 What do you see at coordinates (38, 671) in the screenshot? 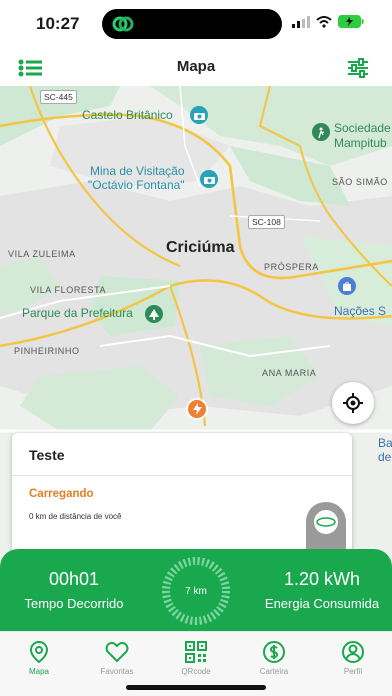
I see `tab-label: Mapa` at bounding box center [38, 671].